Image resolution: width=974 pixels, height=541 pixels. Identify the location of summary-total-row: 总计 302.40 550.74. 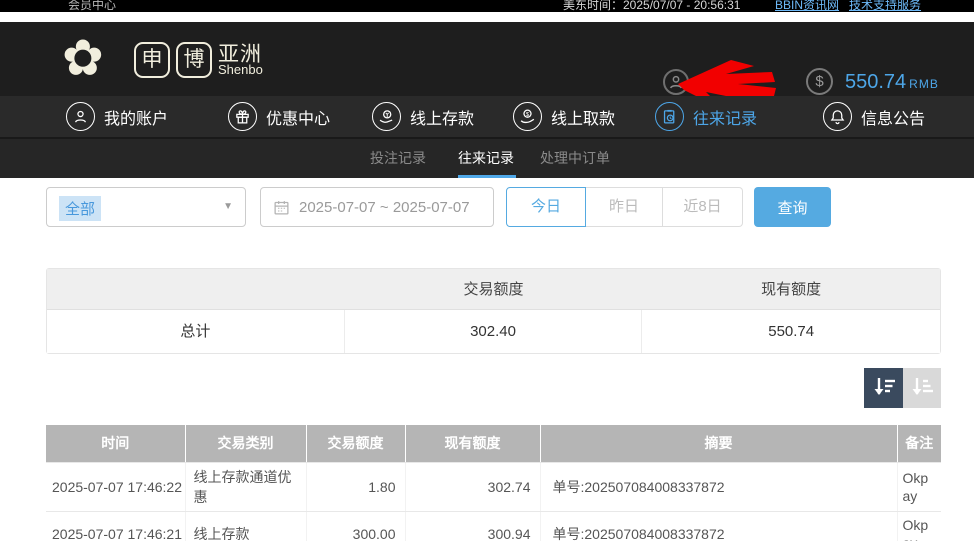
(493, 331).